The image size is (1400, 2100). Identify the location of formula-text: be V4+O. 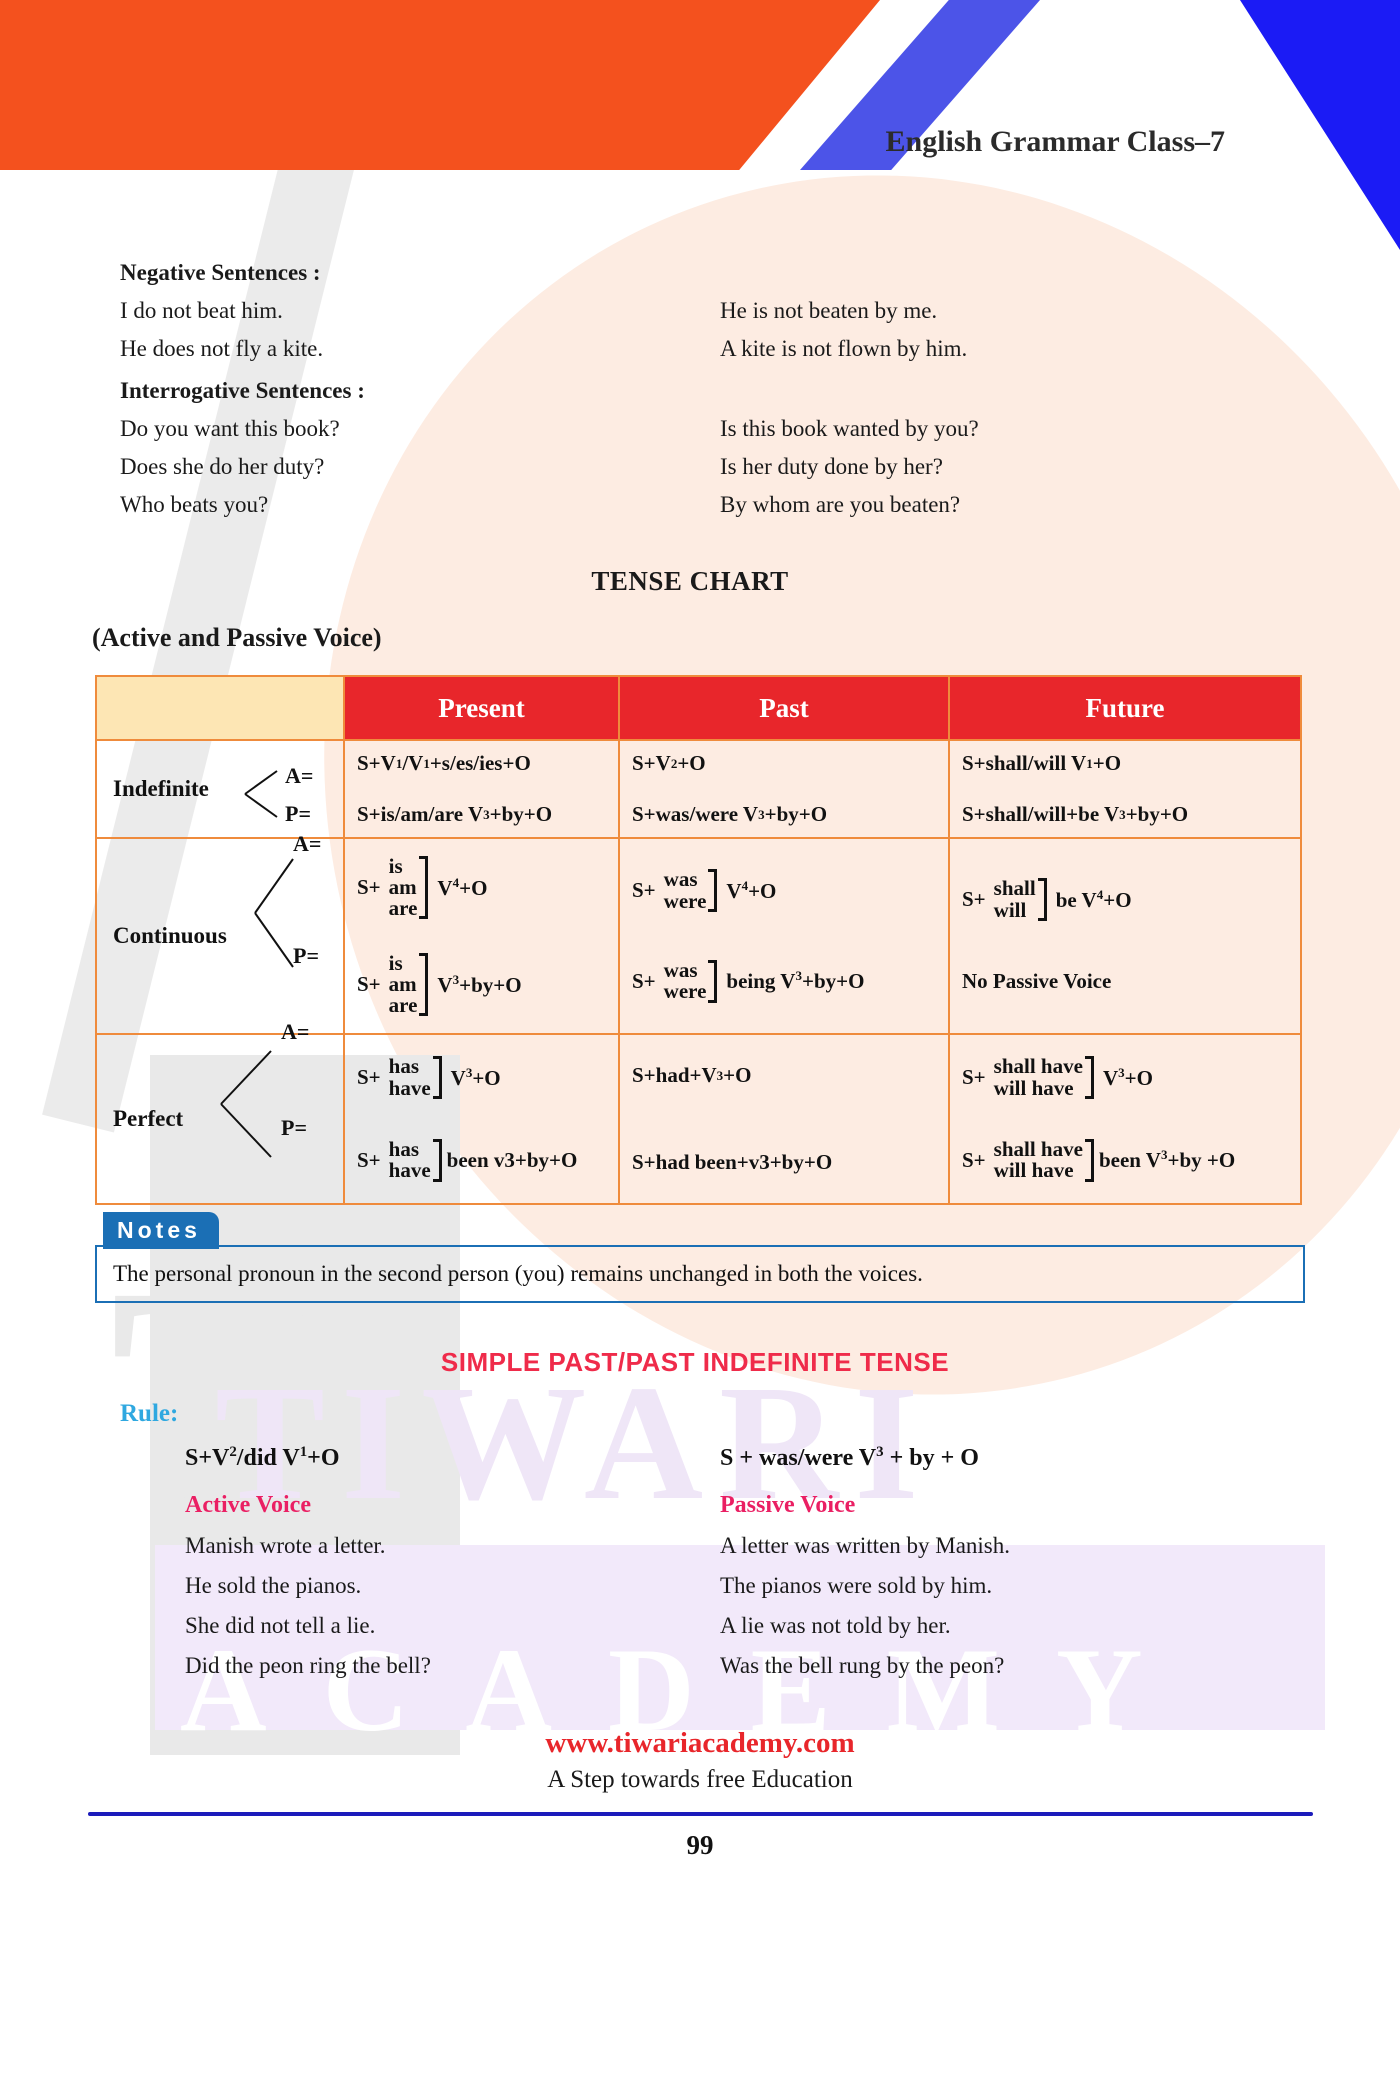
(1094, 900).